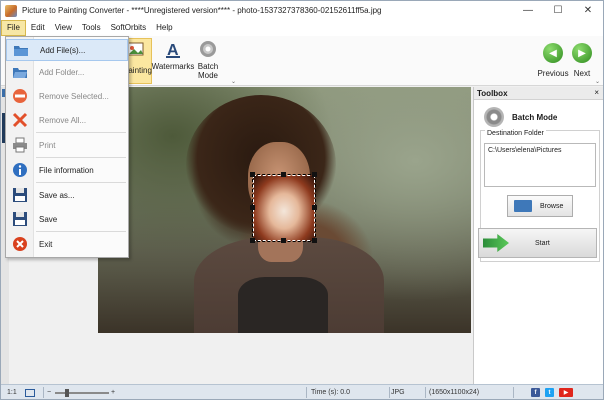  I want to click on twitter-icon: t, so click(549, 392).